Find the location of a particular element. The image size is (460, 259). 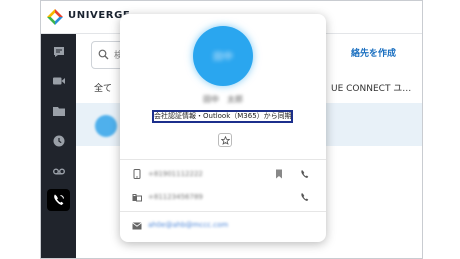

contact-name: 田中 太郎 is located at coordinates (223, 99).